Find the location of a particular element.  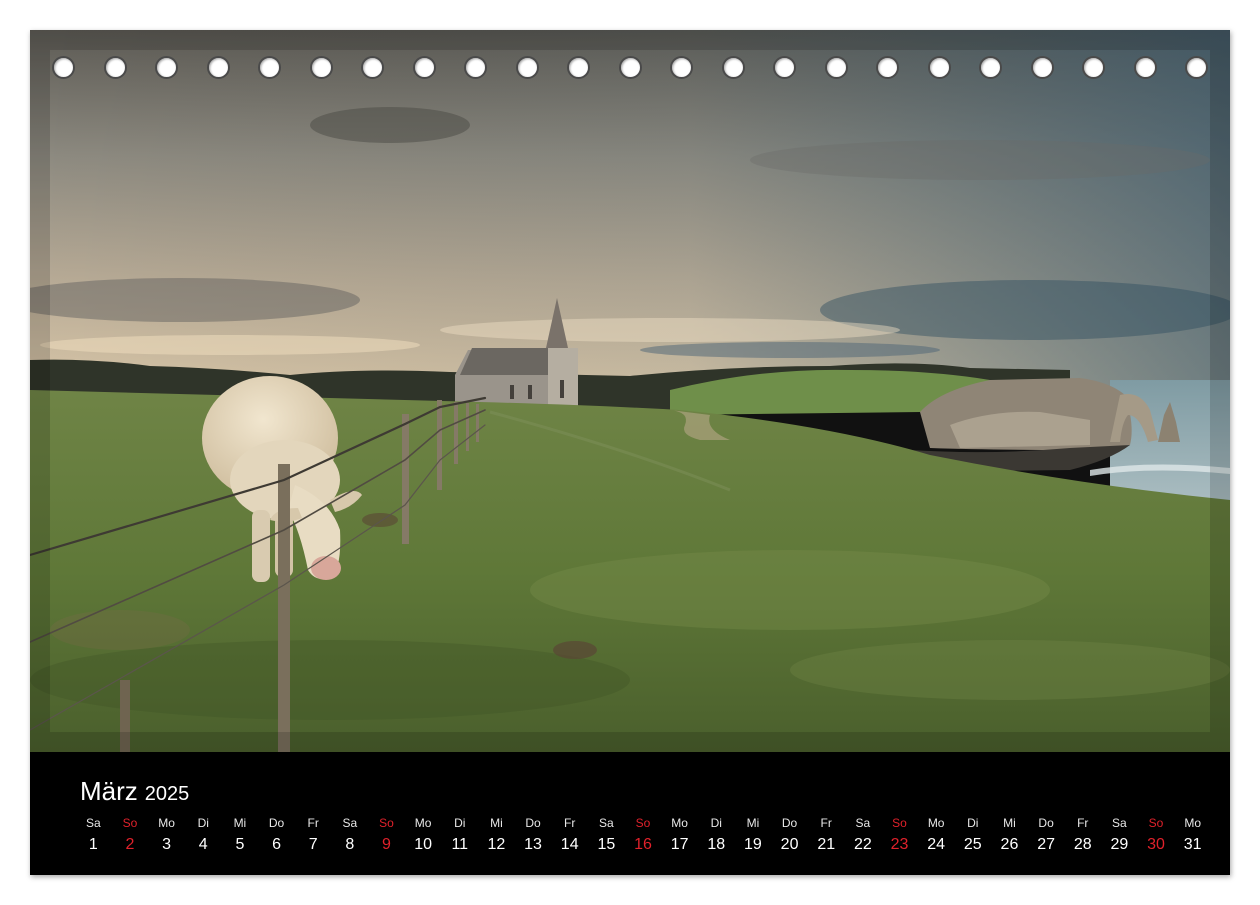

day-cell: Do 6 is located at coordinates (276, 841).